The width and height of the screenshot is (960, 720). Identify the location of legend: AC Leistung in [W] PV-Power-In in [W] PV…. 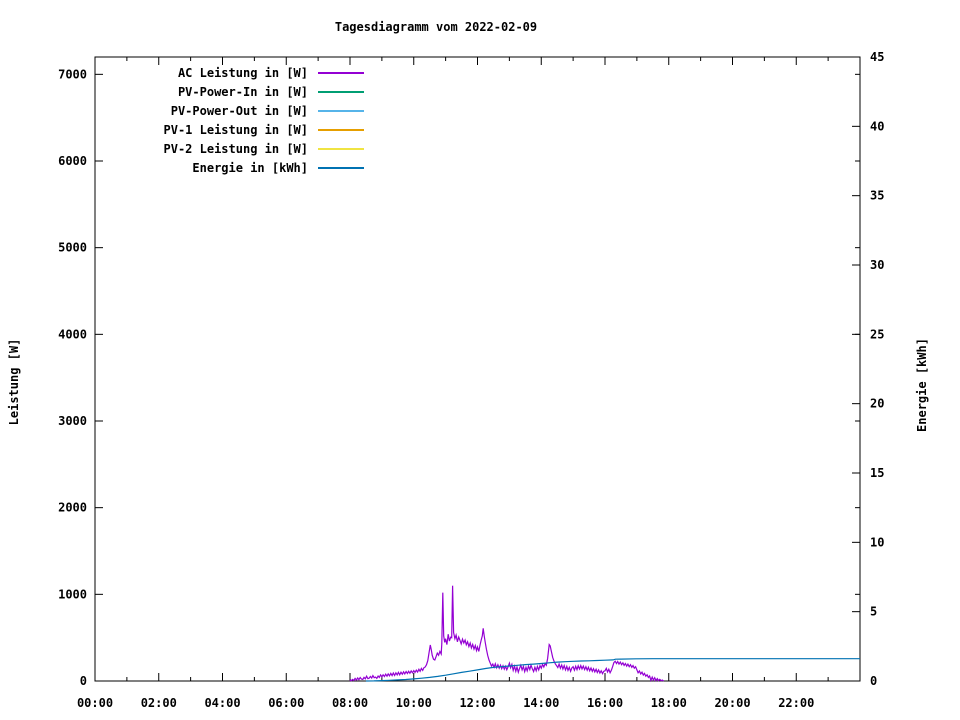
(212, 120).